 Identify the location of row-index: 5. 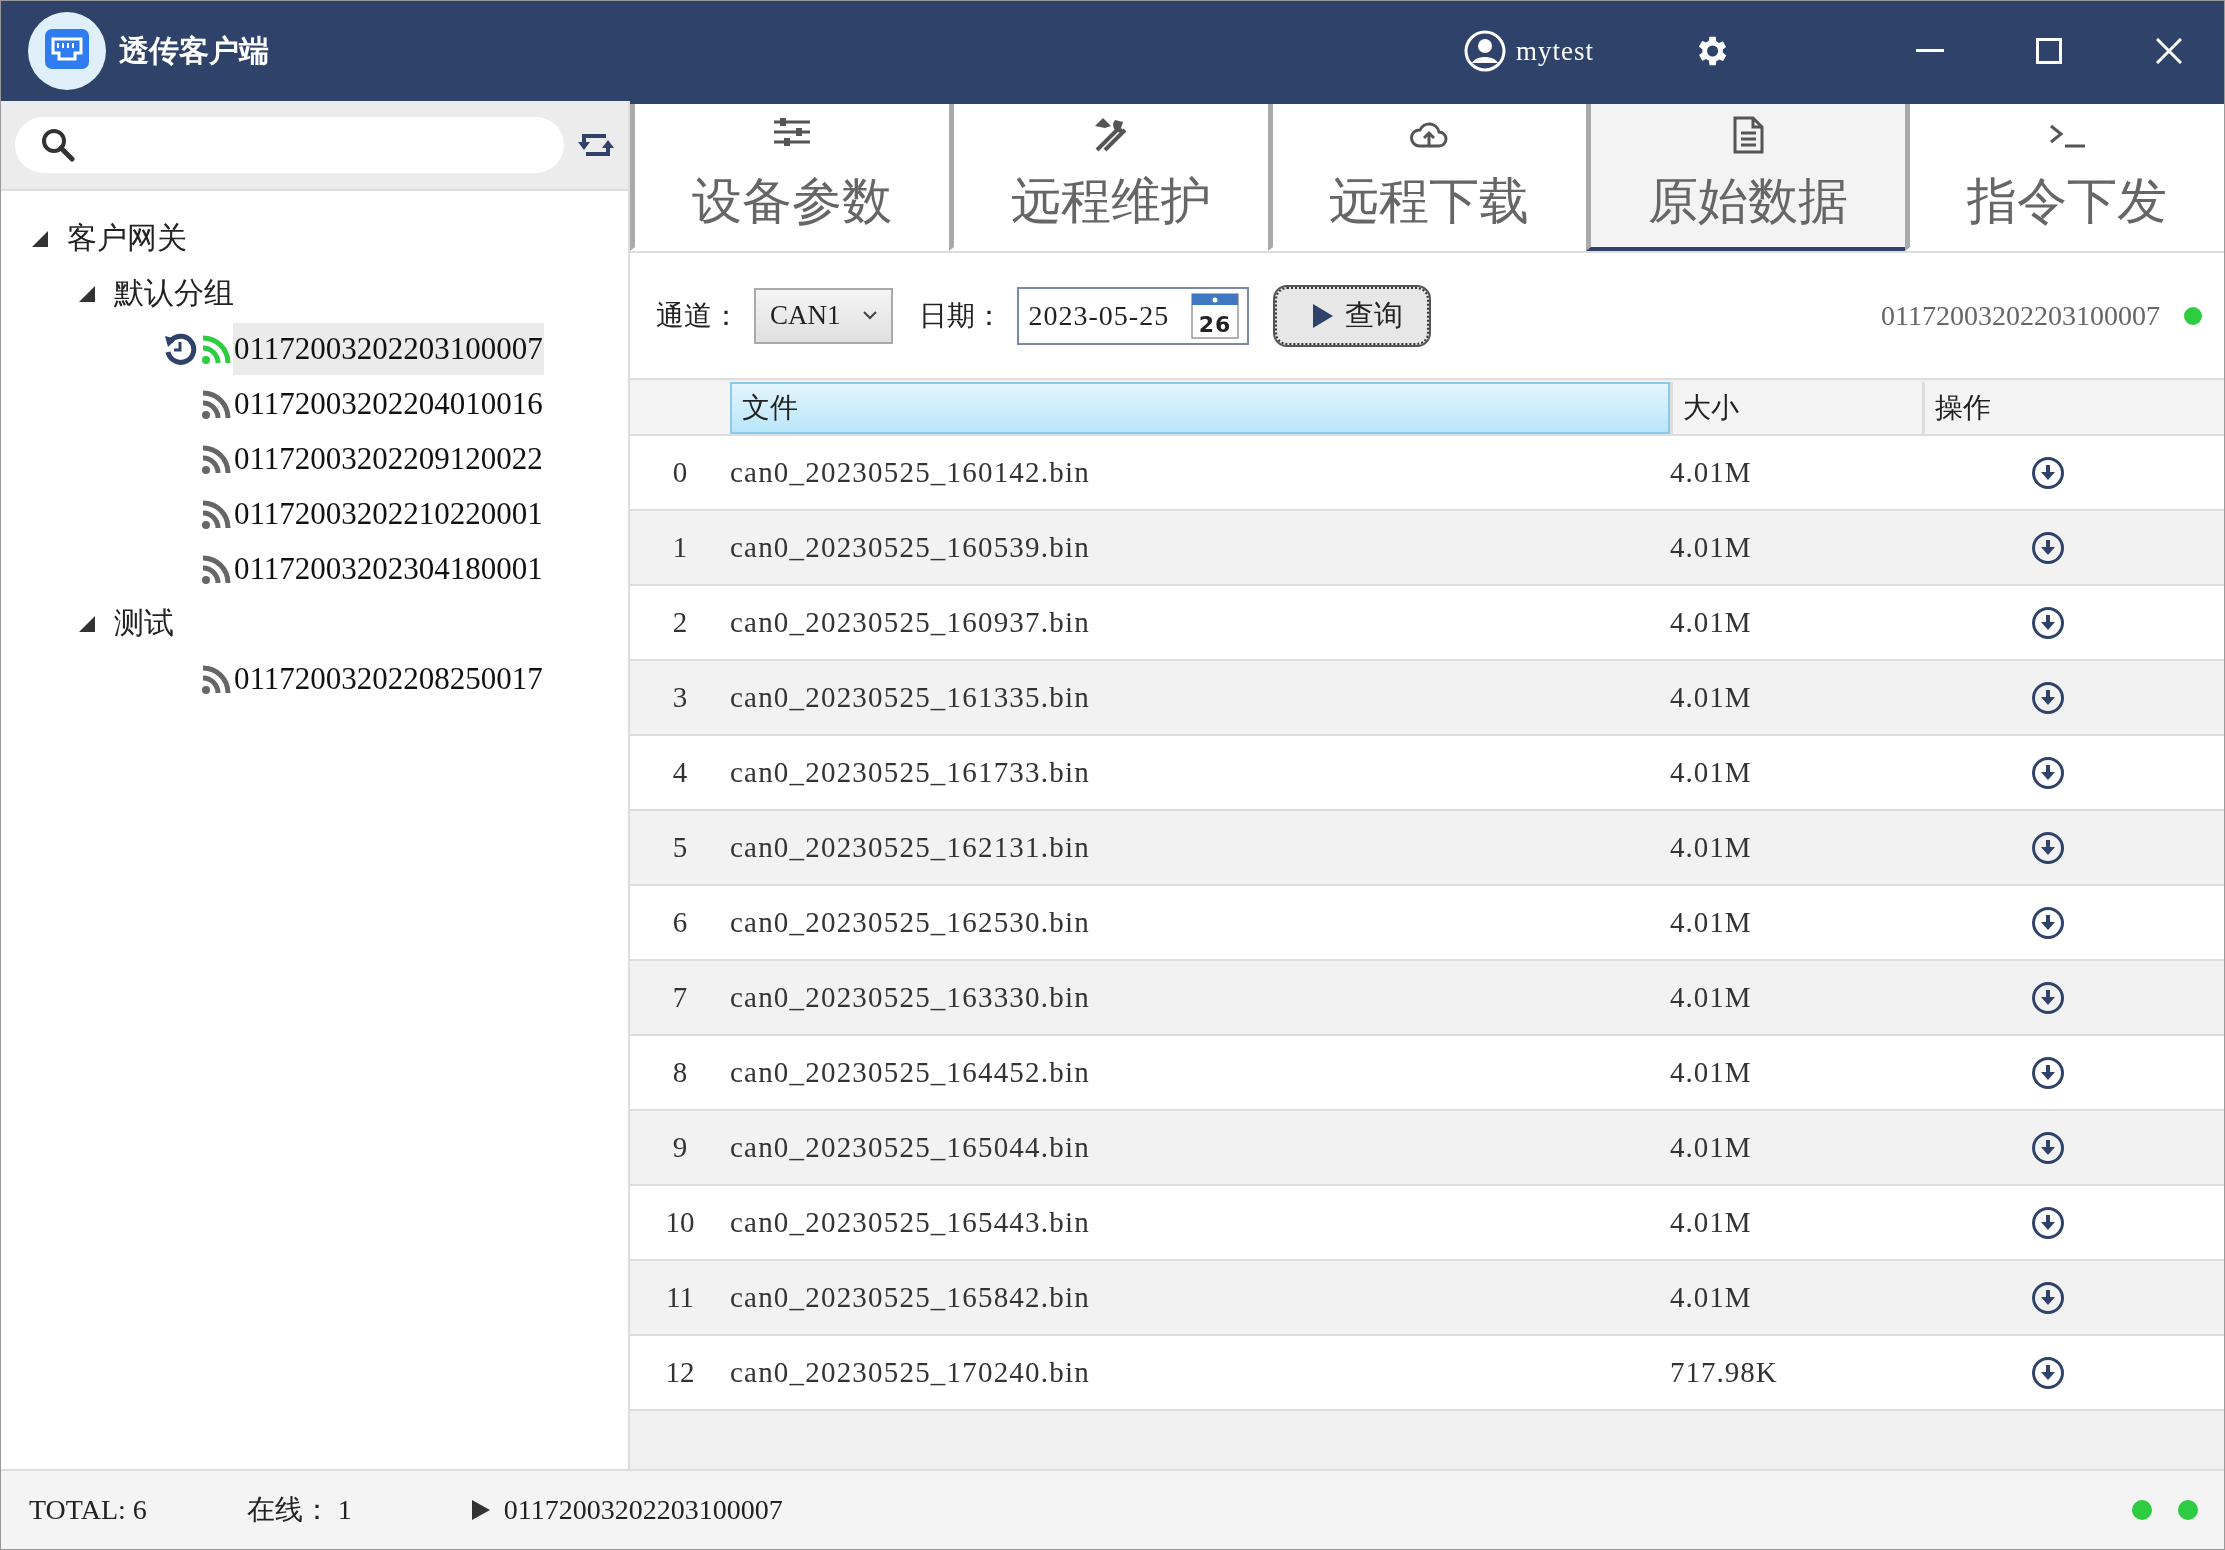
(680, 847).